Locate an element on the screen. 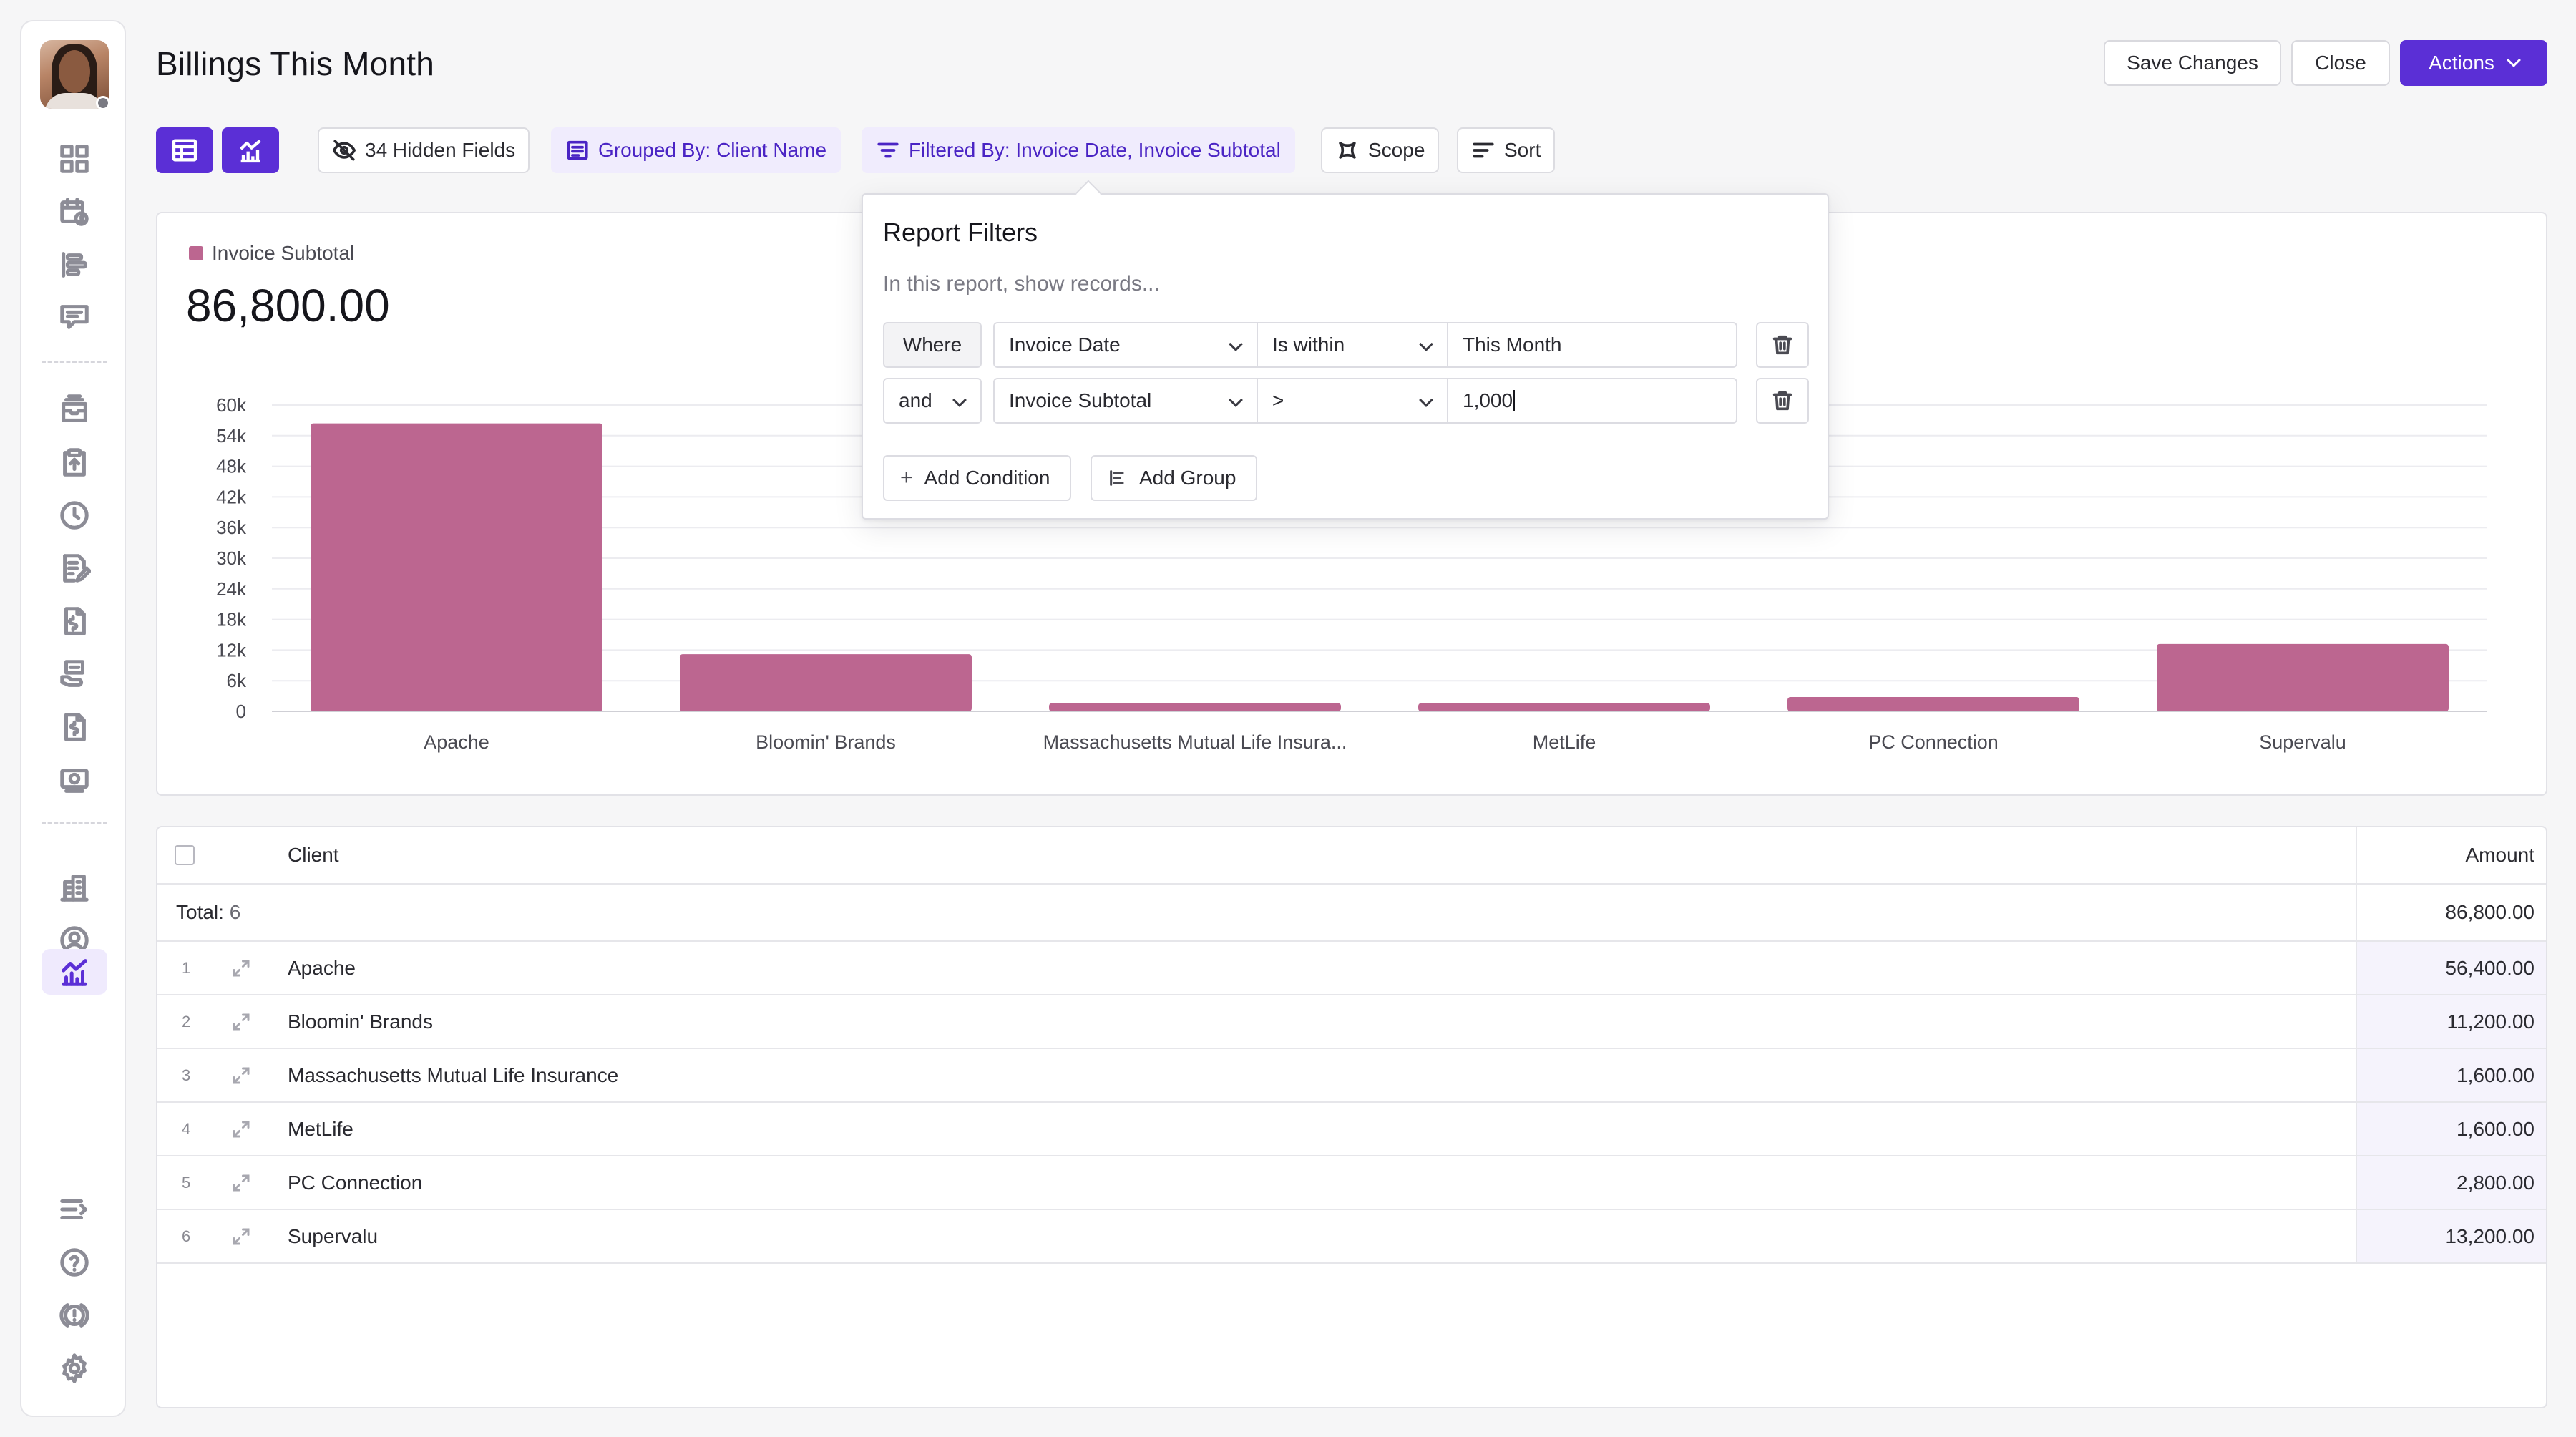 The width and height of the screenshot is (2576, 1437). chart-view-button is located at coordinates (250, 150).